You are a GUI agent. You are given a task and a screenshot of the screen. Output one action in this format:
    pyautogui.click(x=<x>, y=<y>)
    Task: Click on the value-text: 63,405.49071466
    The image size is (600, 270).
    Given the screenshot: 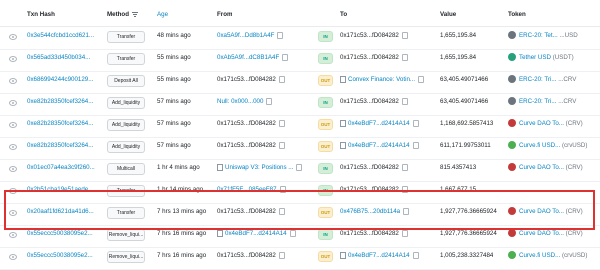 What is the action you would take?
    pyautogui.click(x=464, y=101)
    